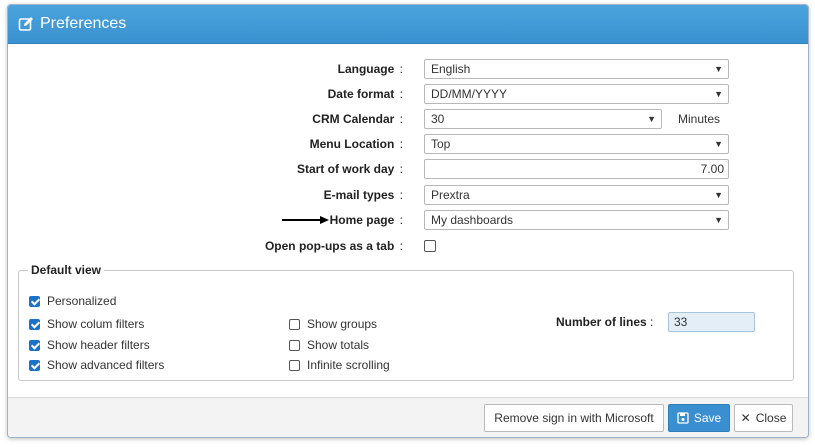 Image resolution: width=815 pixels, height=447 pixels. Describe the element at coordinates (683, 418) in the screenshot. I see `save-icon` at that location.